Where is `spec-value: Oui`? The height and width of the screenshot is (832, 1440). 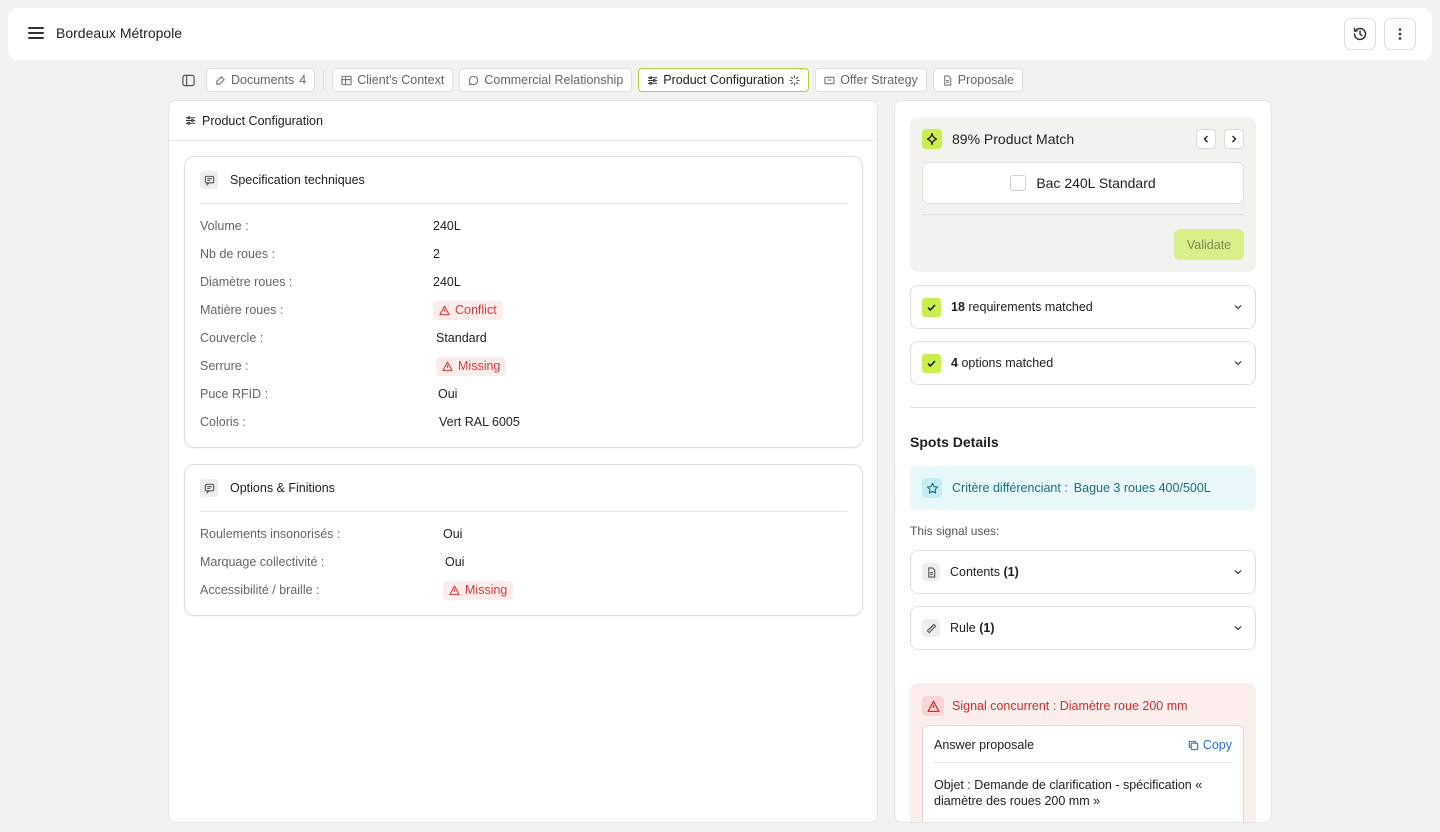 spec-value: Oui is located at coordinates (453, 534).